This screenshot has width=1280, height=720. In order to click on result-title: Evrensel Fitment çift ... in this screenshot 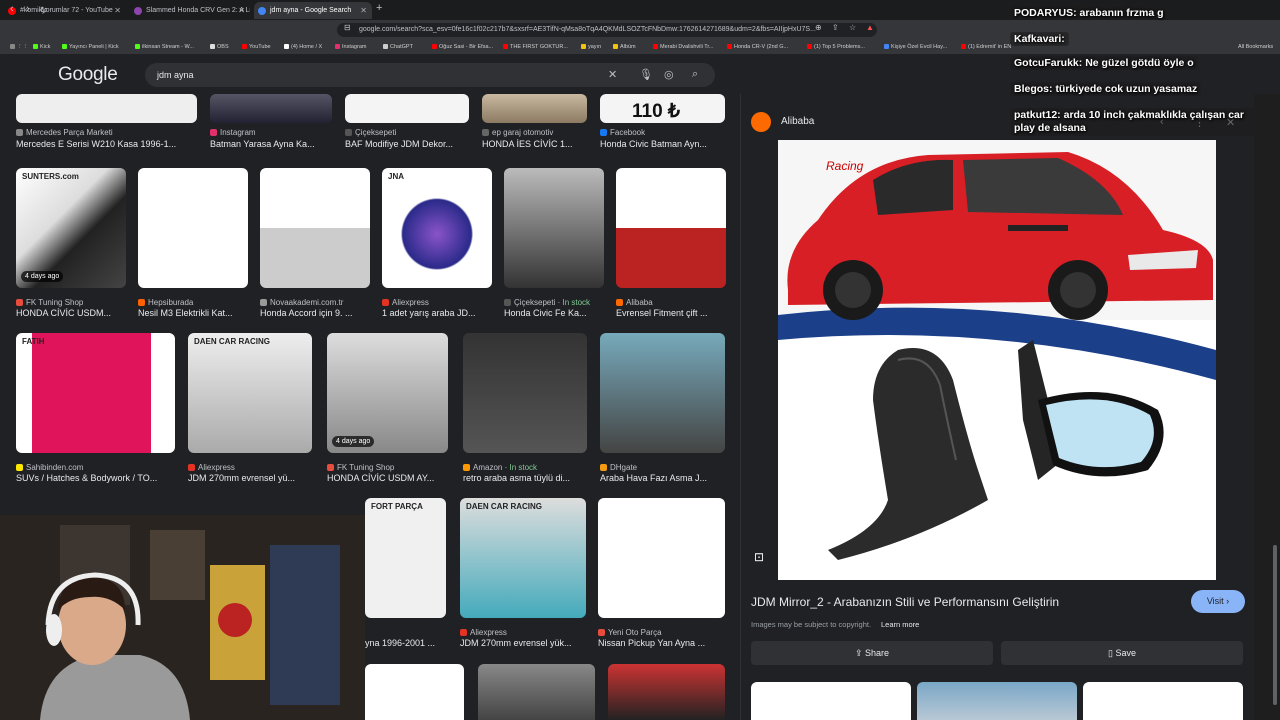, I will do `click(671, 313)`.